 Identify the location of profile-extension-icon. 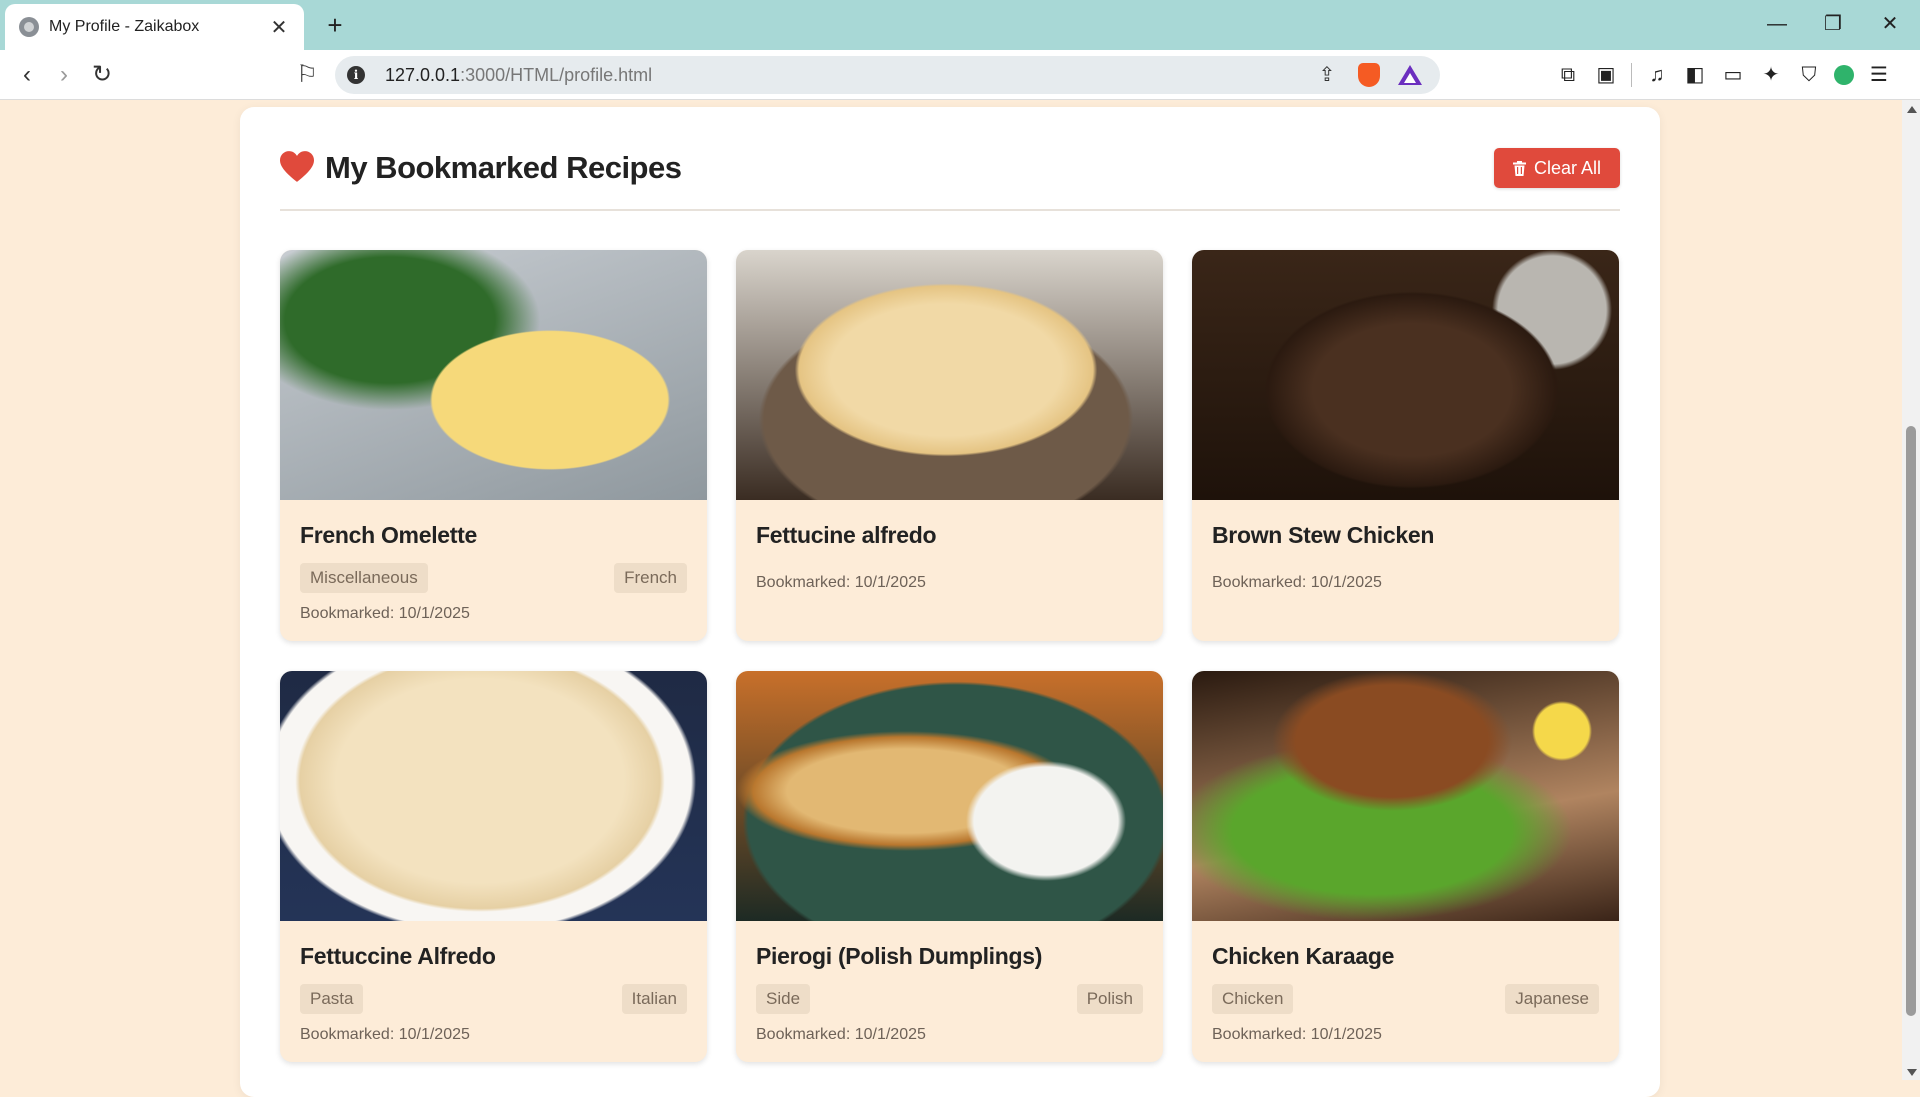
(1844, 75).